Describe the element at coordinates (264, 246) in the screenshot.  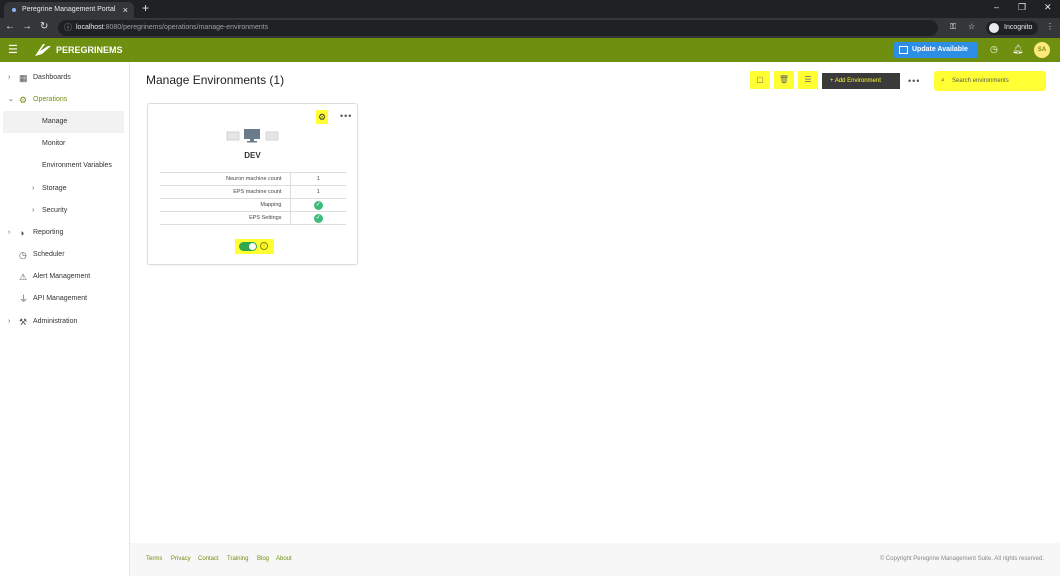
I see `info-icon: i` at that location.